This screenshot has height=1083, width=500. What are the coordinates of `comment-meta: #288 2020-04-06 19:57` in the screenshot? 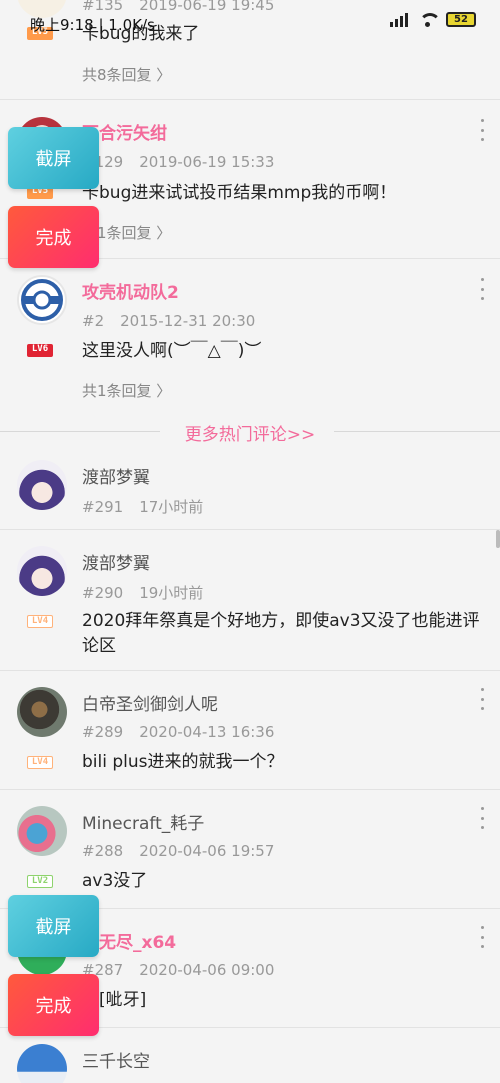 It's located at (178, 851).